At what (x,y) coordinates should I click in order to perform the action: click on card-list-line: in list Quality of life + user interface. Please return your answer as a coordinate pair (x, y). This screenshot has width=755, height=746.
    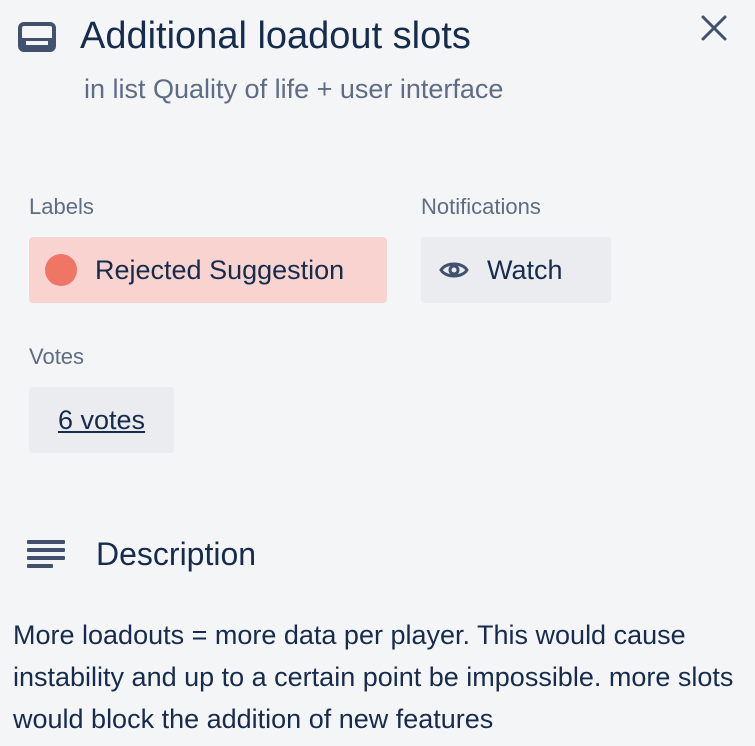
    Looking at the image, I should click on (294, 89).